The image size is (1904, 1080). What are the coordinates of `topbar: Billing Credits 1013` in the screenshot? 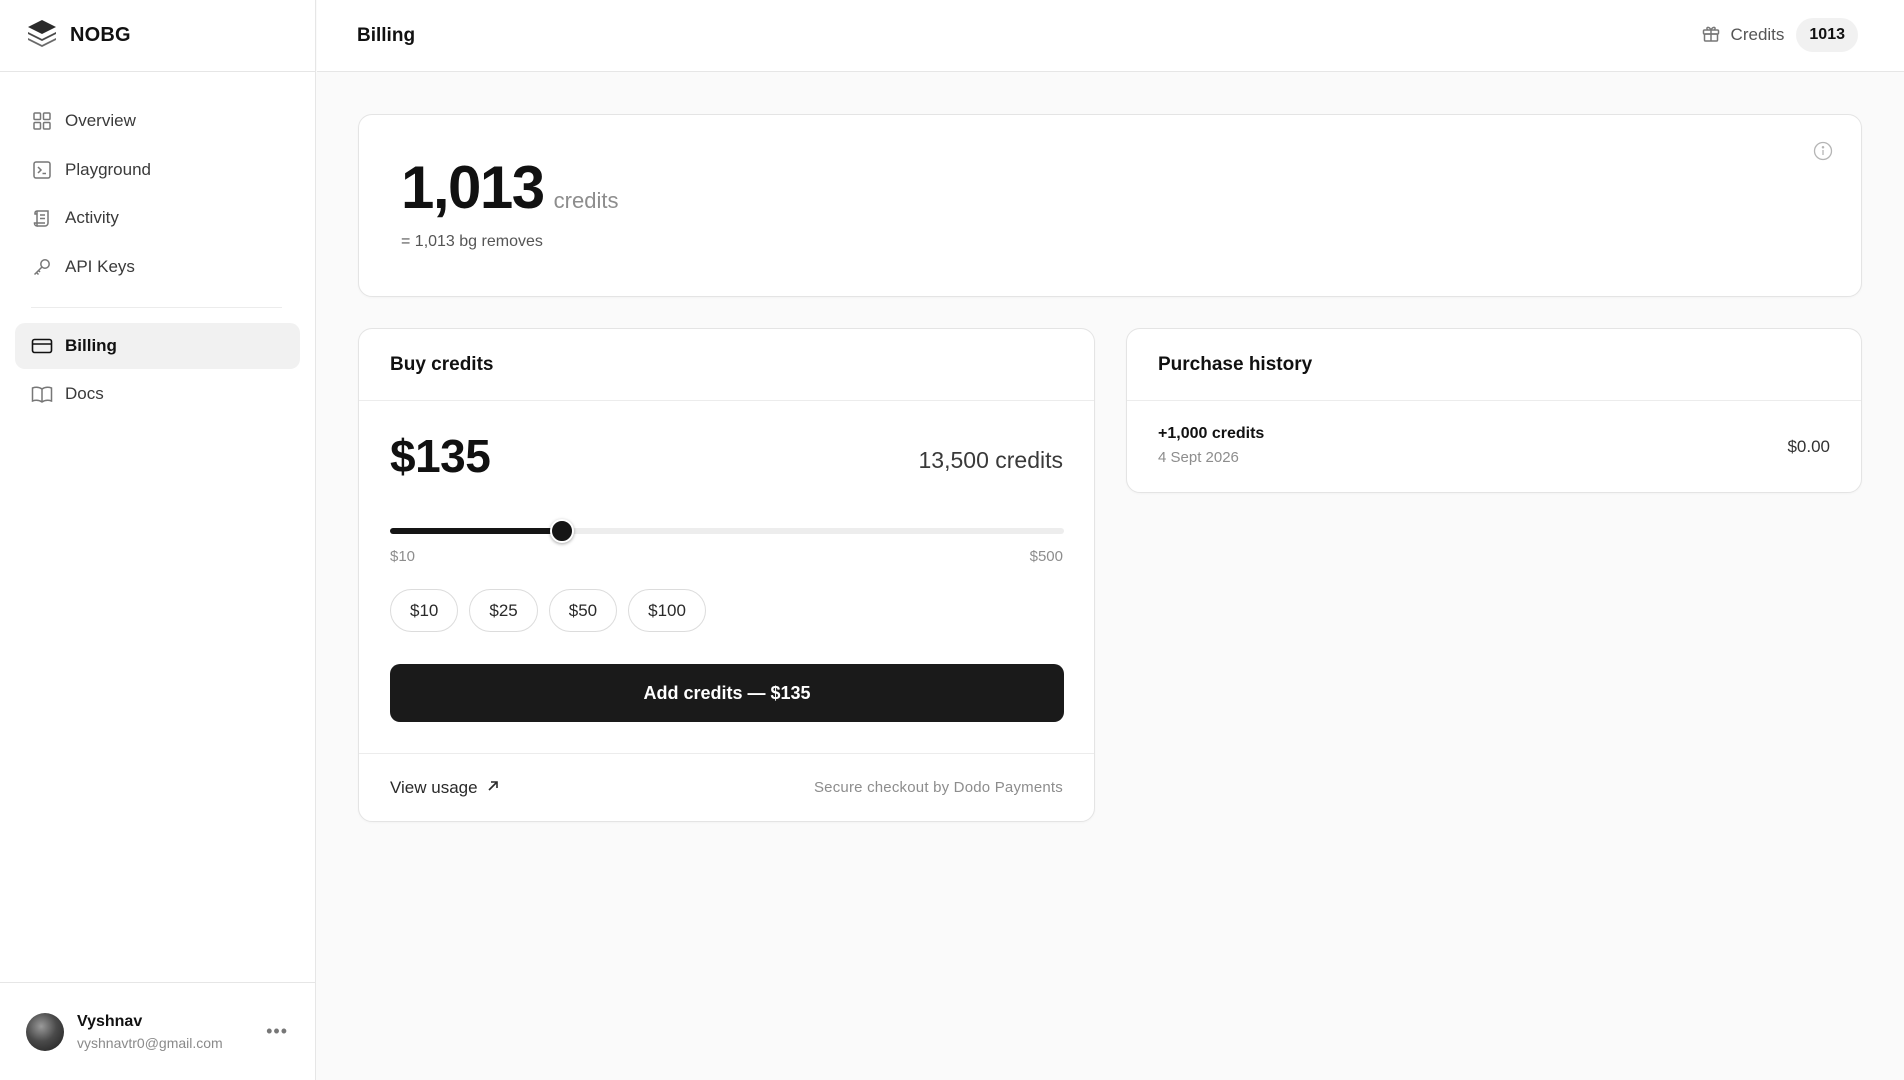 It's located at (1110, 36).